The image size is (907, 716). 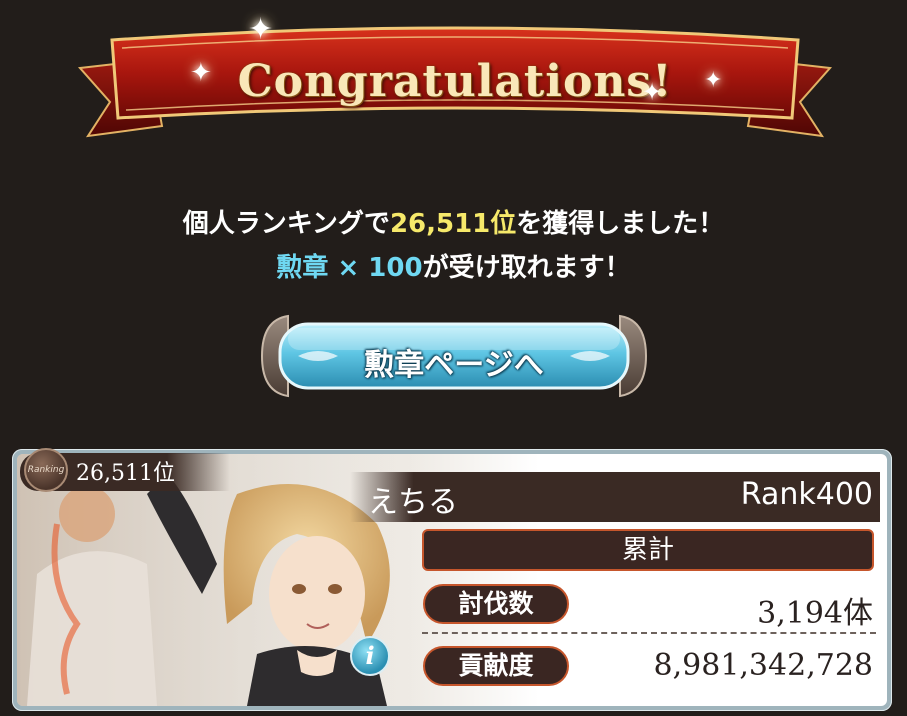 I want to click on rank-achieved-message: 個人ランキングで26,511位を獲得しました！, so click(x=453, y=221).